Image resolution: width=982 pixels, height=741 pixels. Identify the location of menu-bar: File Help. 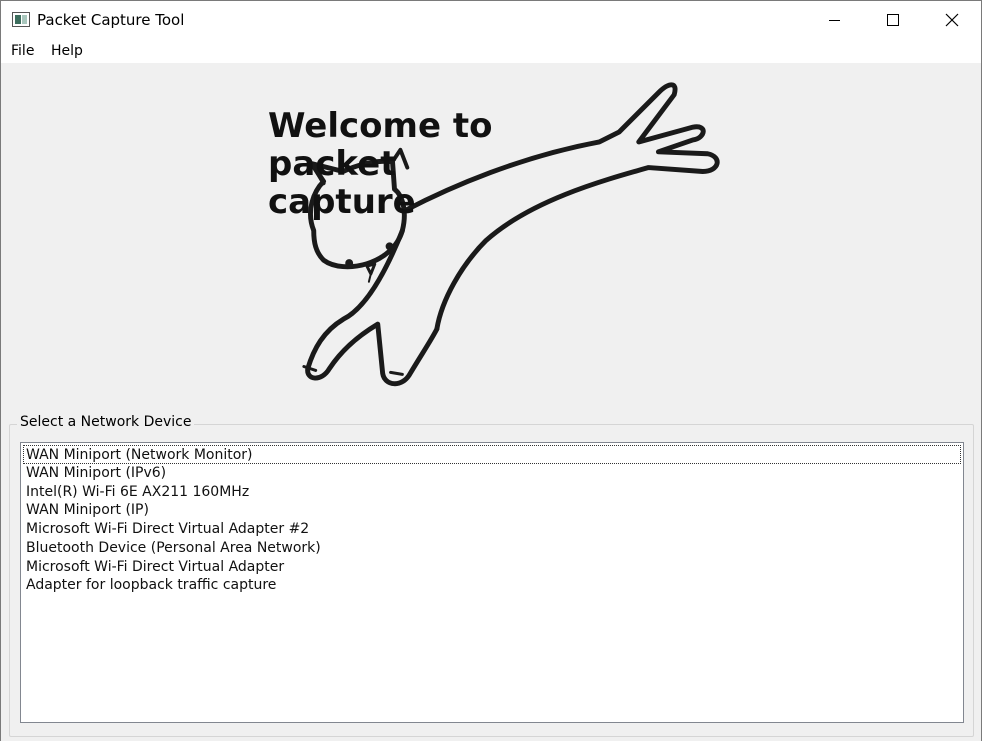
(491, 51).